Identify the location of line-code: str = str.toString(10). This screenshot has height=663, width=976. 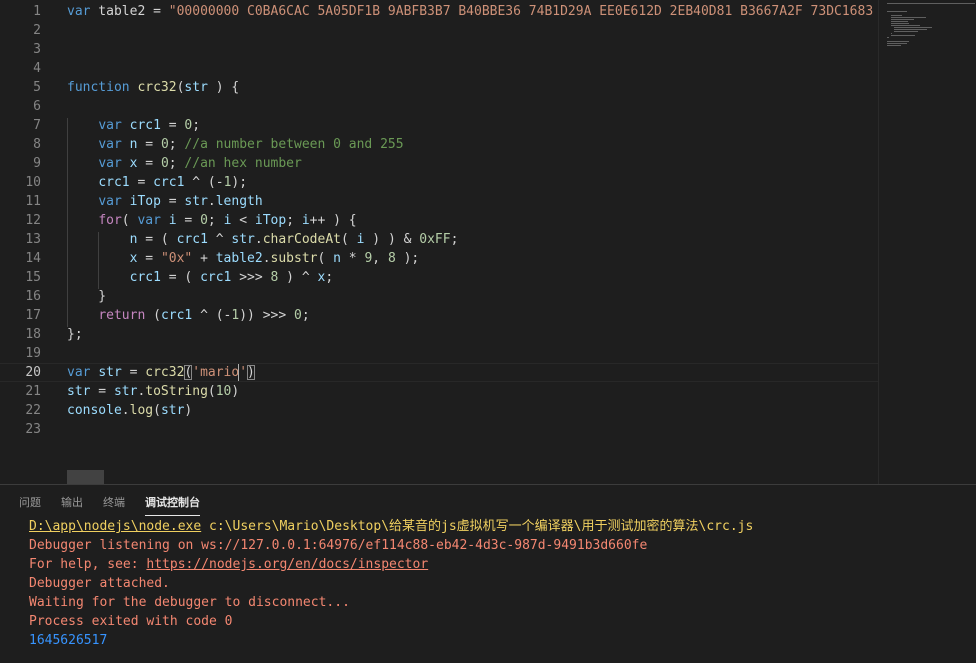
(153, 391).